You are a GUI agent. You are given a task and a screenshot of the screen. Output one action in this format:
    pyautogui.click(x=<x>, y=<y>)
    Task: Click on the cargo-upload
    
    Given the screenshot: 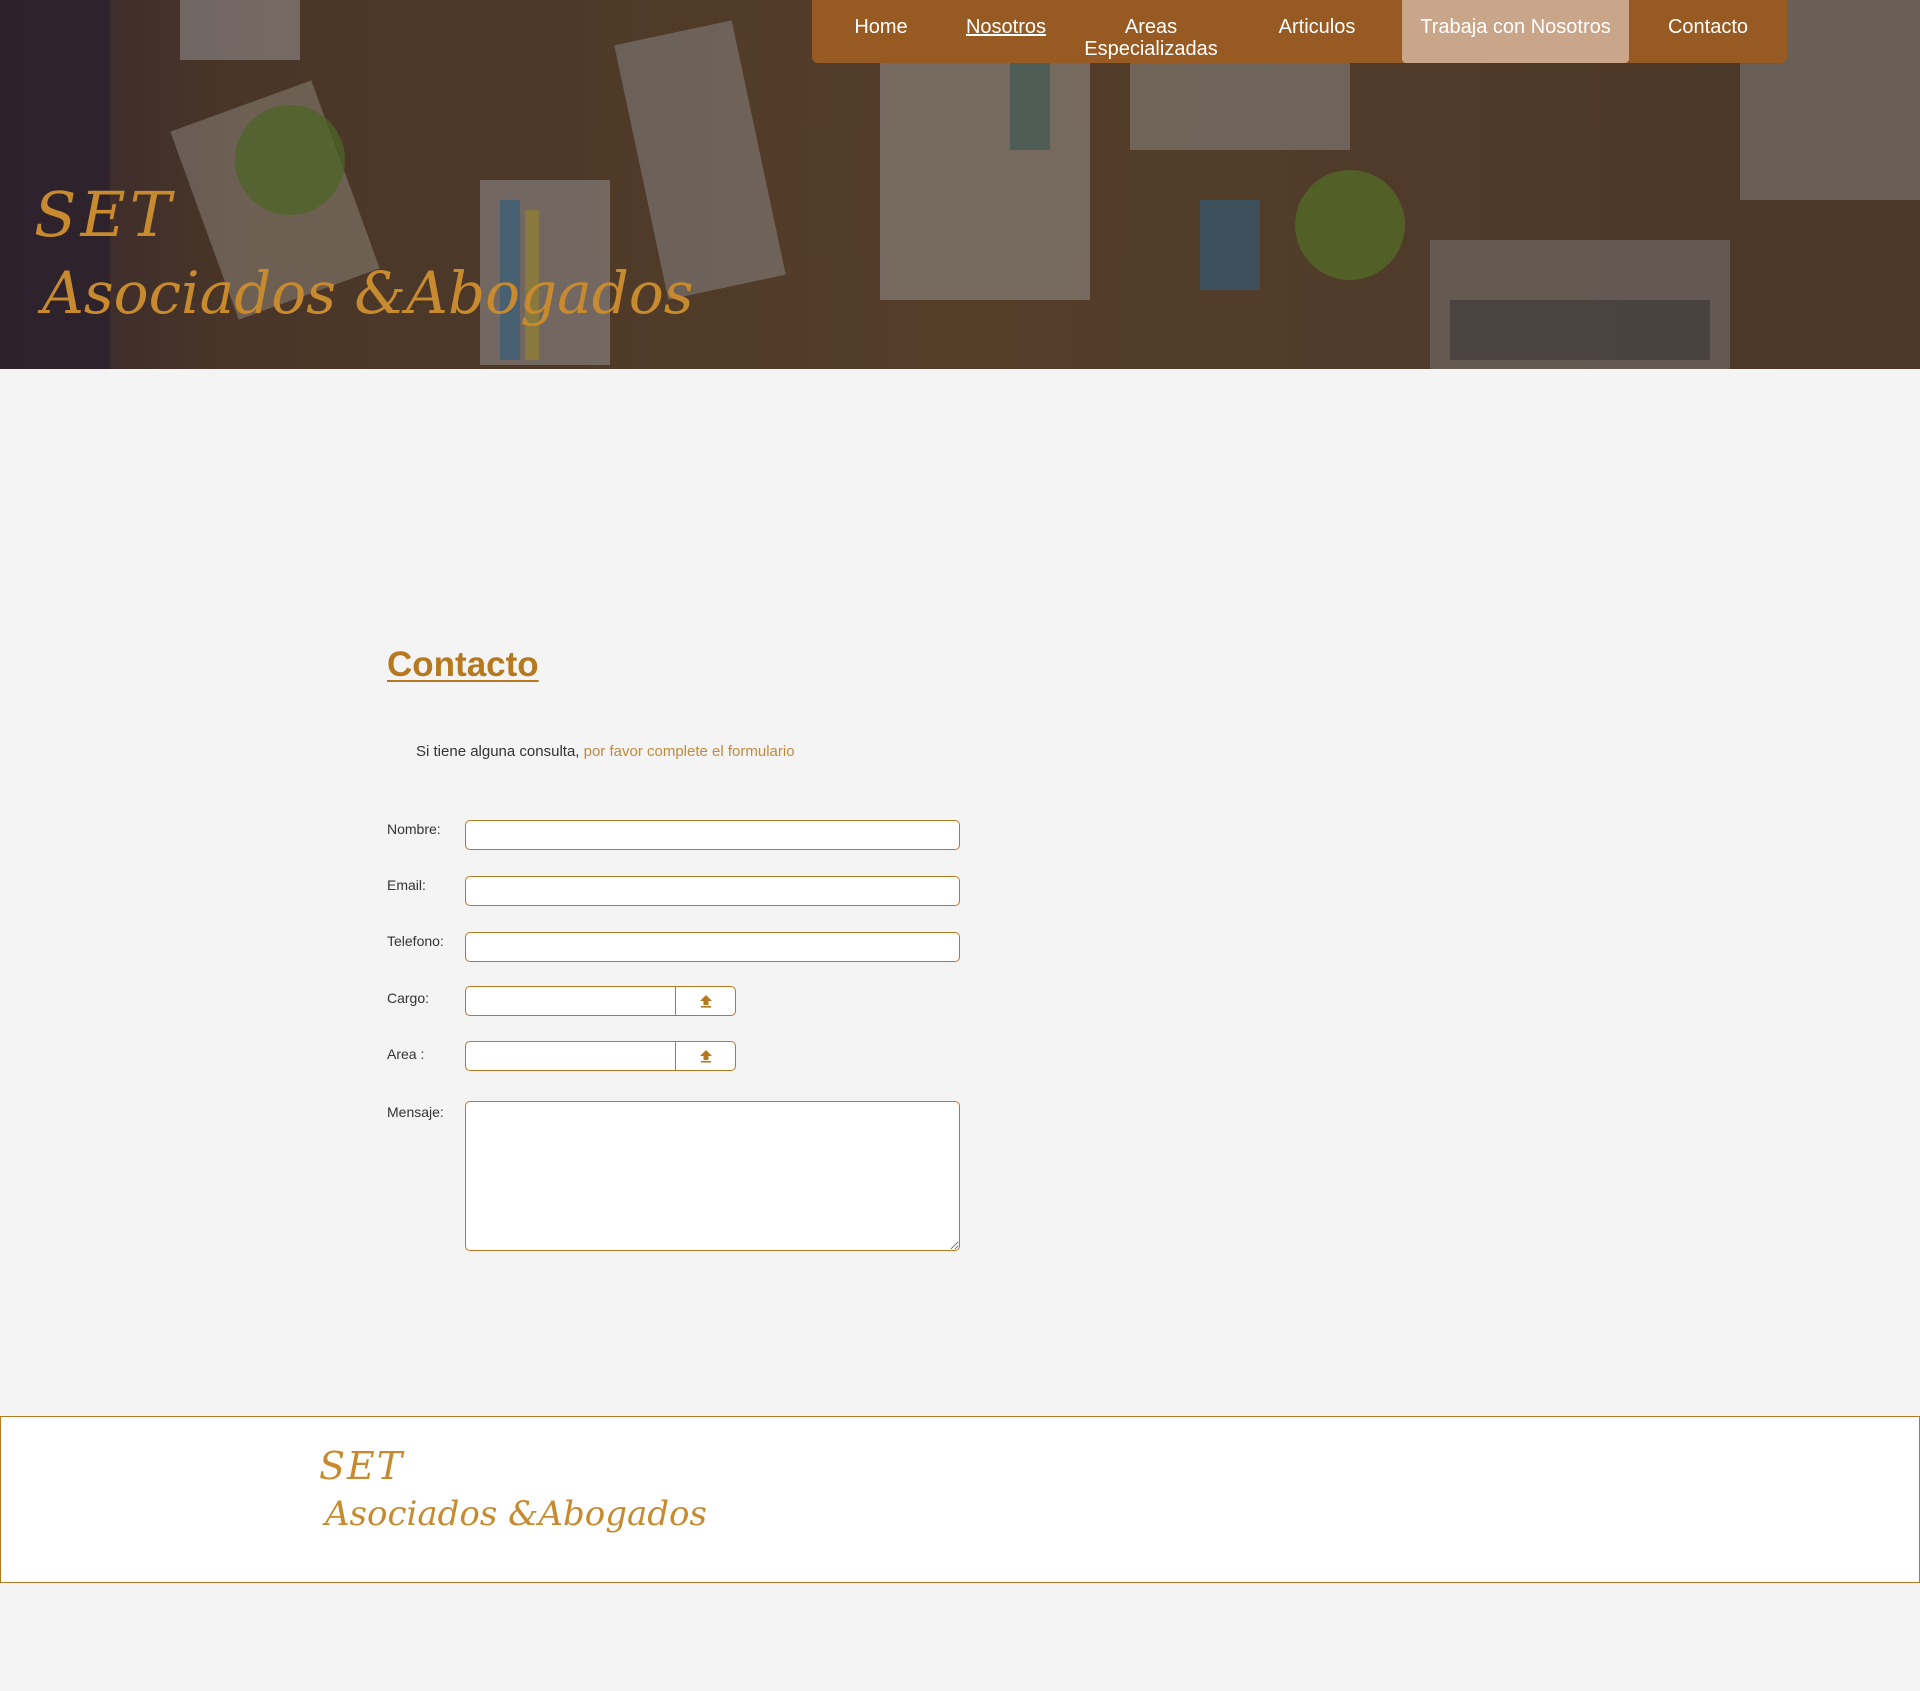 What is the action you would take?
    pyautogui.click(x=600, y=1001)
    